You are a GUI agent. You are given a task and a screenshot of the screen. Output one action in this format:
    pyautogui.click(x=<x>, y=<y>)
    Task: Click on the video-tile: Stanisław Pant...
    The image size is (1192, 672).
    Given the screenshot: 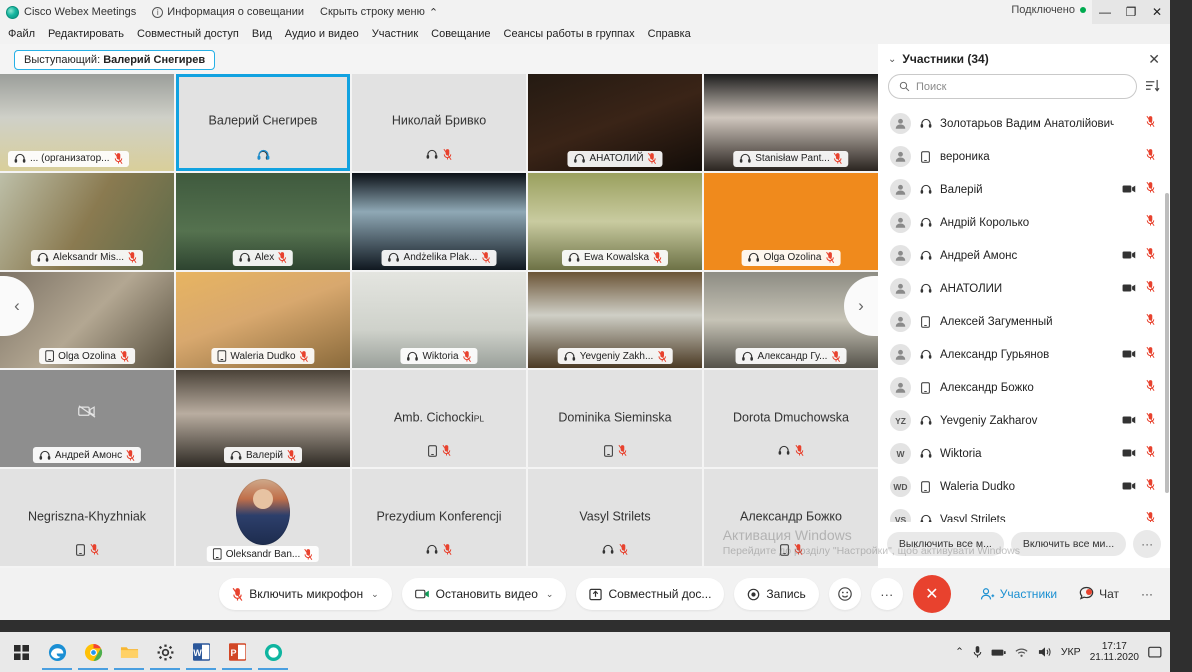 What is the action you would take?
    pyautogui.click(x=791, y=122)
    